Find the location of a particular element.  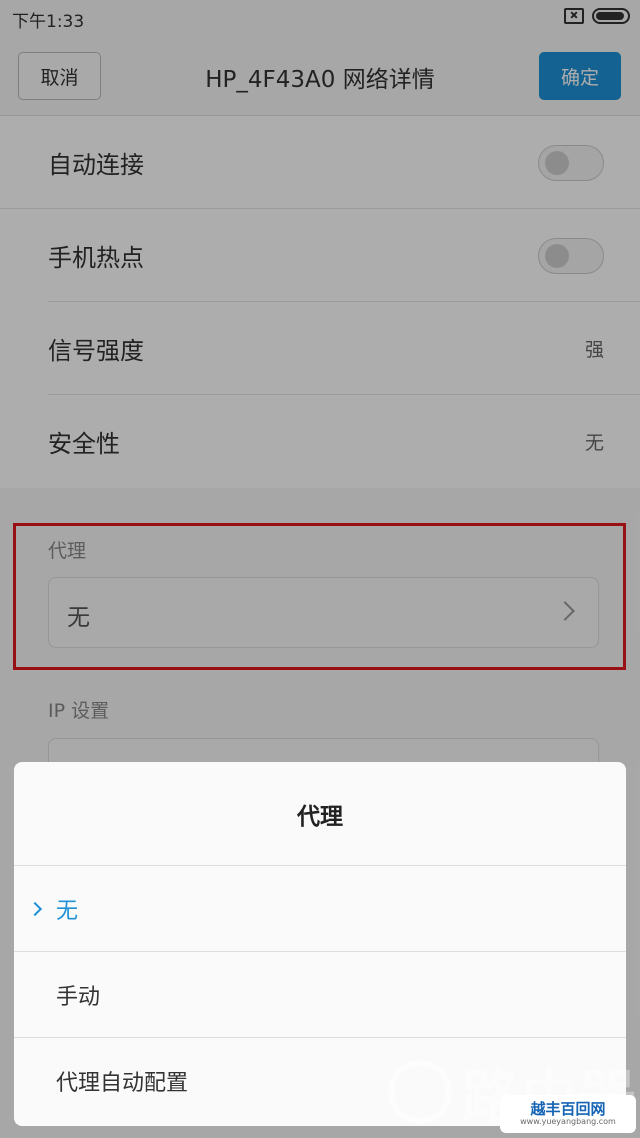

option-none-label: 无 is located at coordinates (67, 911).